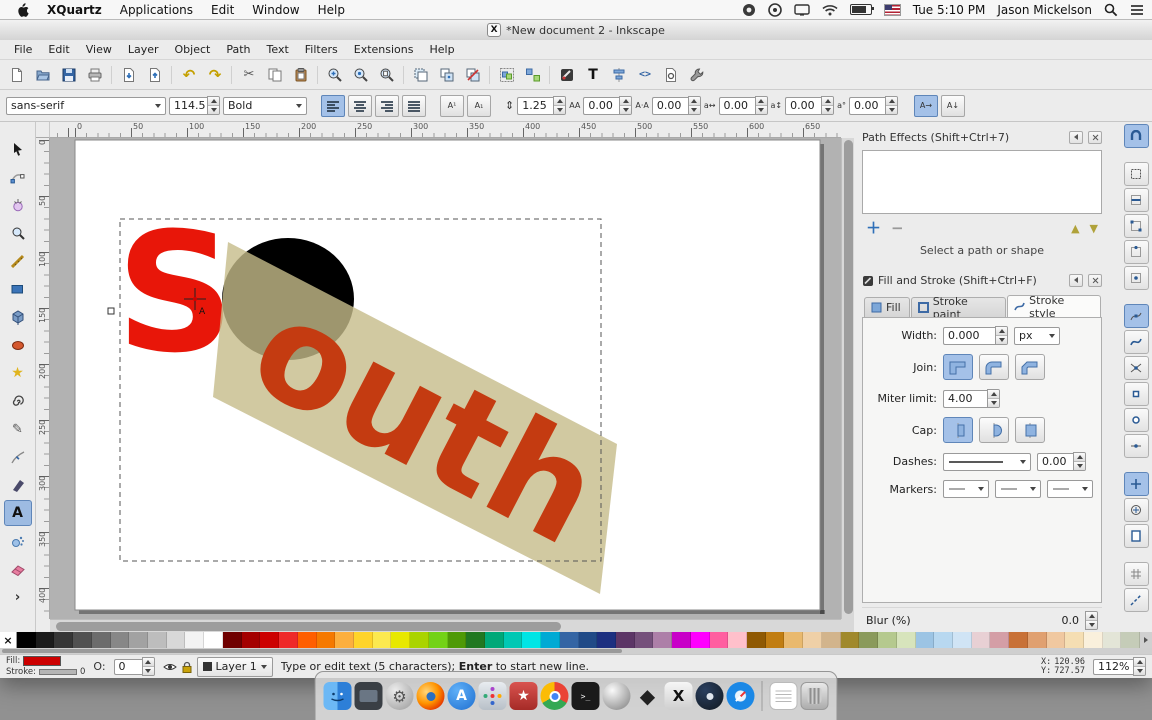  What do you see at coordinates (814, 696) in the screenshot?
I see `trash-dock-icon` at bounding box center [814, 696].